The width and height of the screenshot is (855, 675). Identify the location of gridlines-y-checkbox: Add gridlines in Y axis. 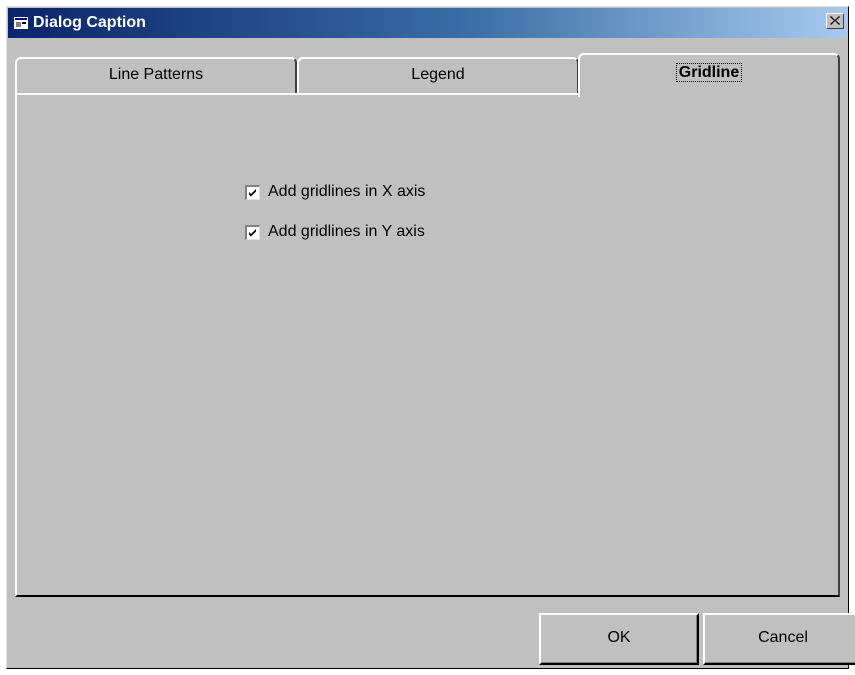
(335, 232).